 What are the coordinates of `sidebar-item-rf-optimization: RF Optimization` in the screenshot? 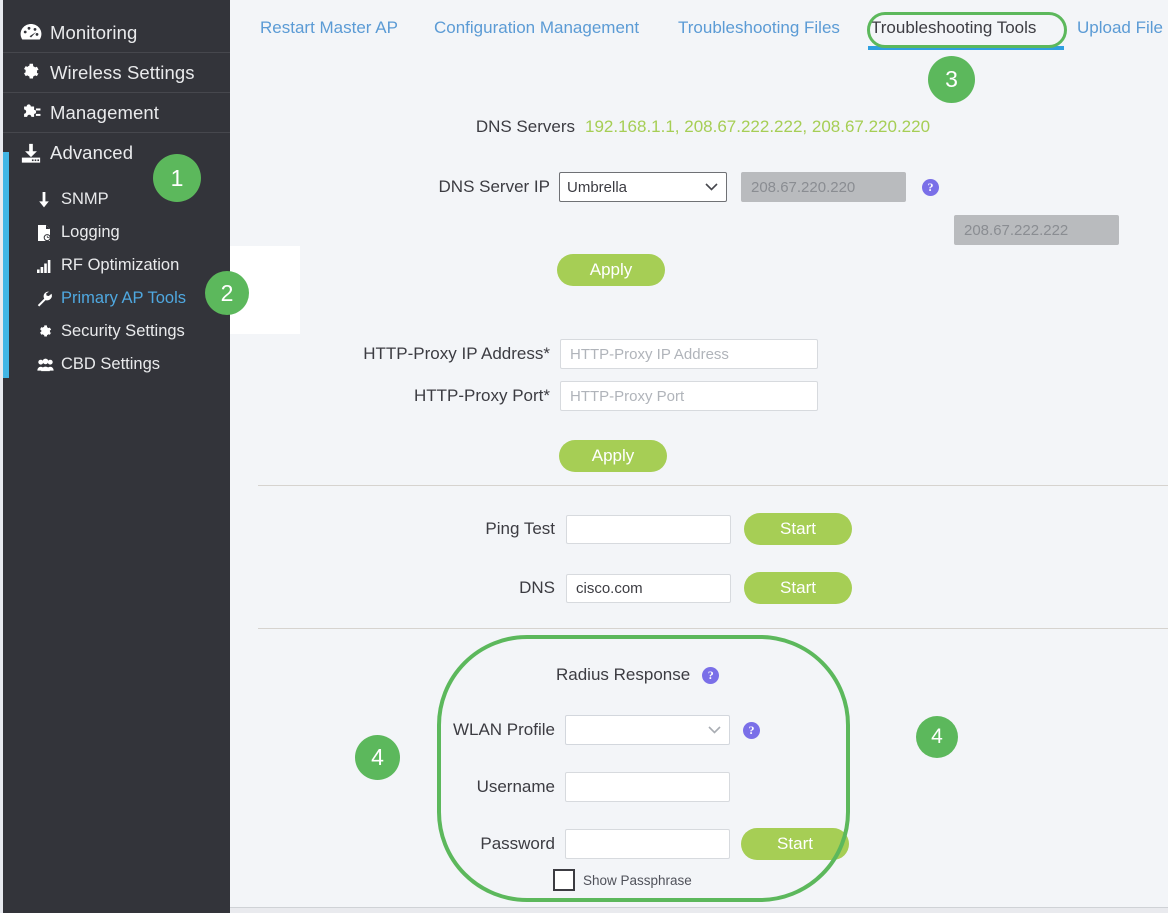 It's located at (116, 265).